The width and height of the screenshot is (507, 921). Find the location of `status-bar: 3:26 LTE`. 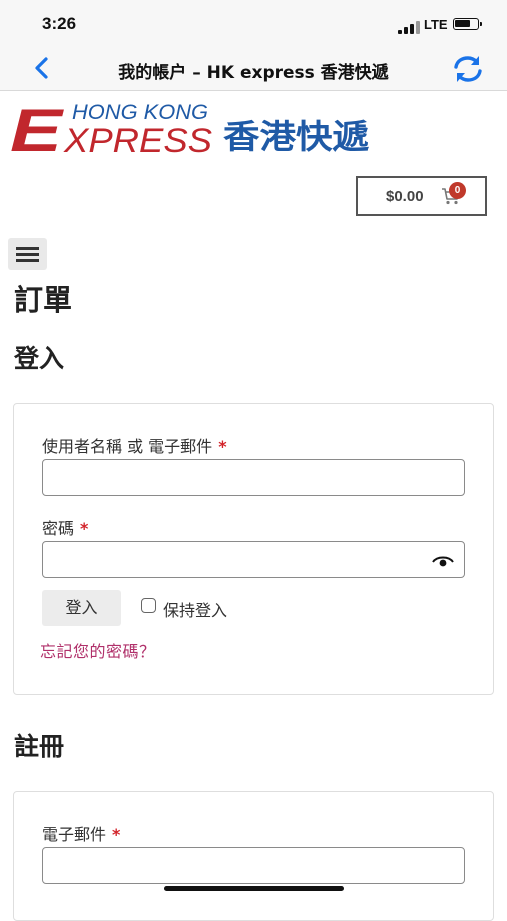

status-bar: 3:26 LTE is located at coordinates (253, 24).